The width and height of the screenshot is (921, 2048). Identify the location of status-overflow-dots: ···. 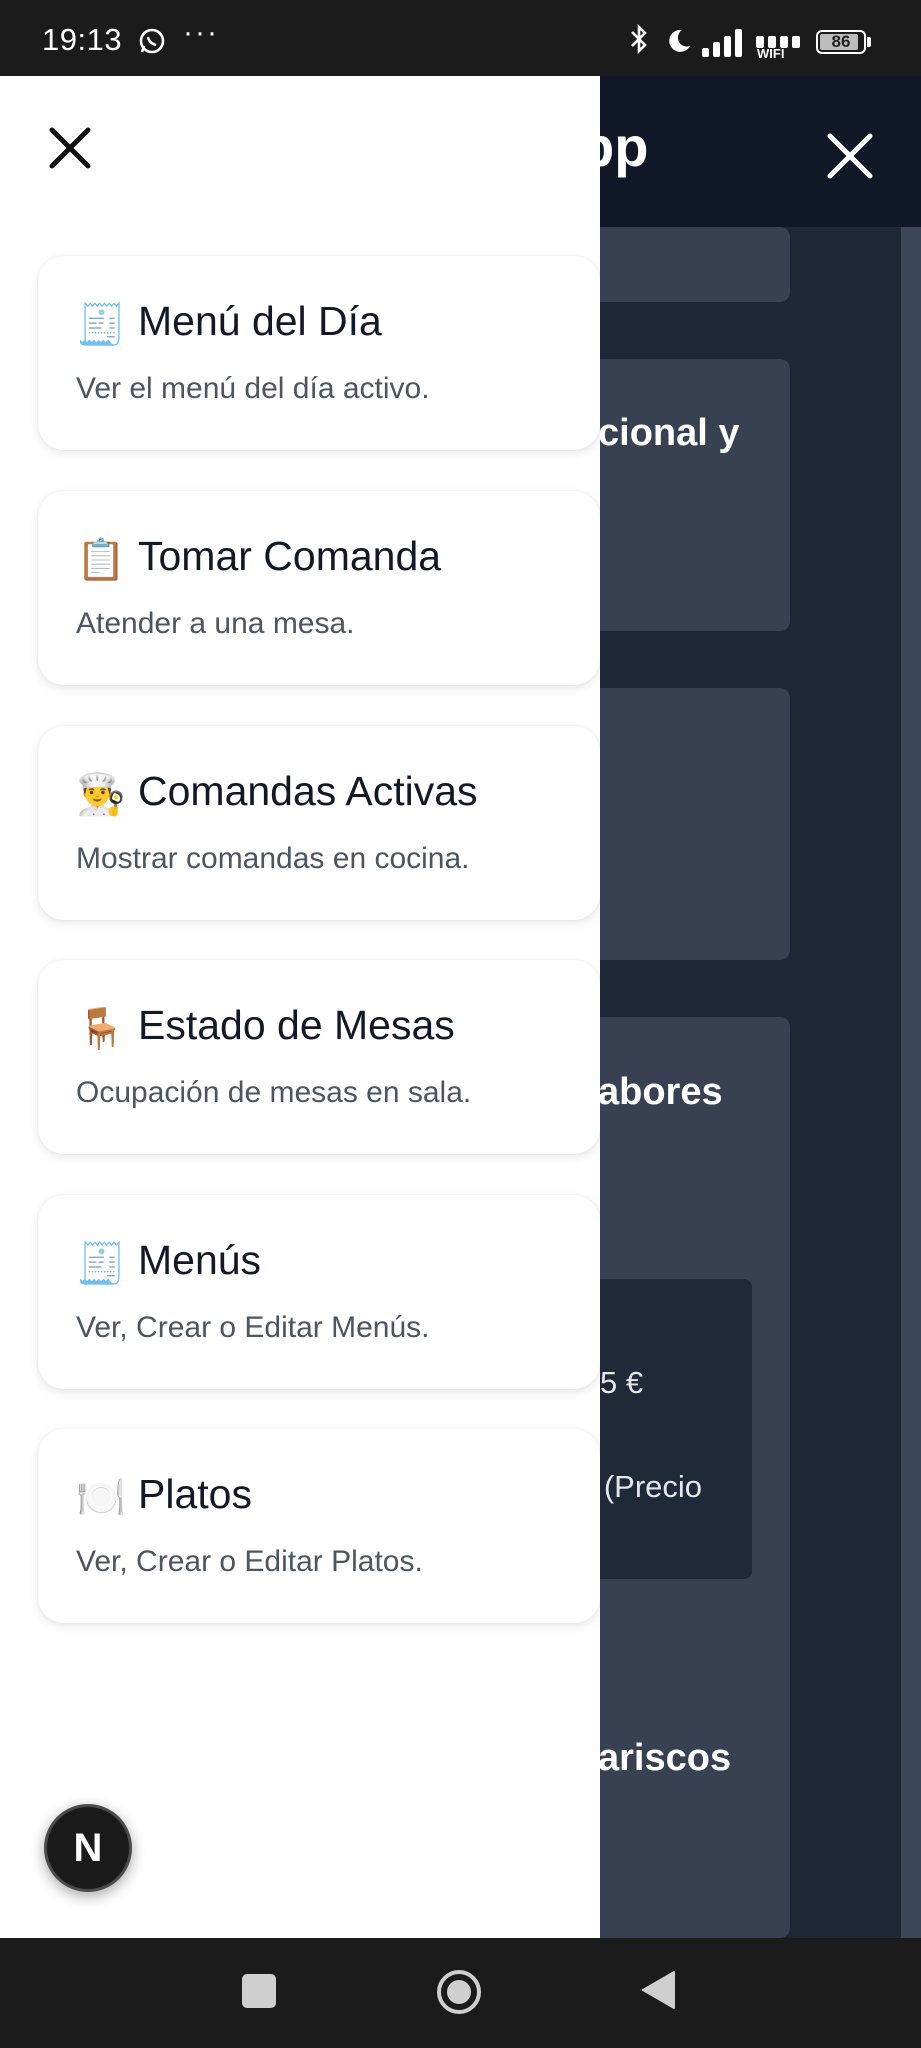
(201, 32).